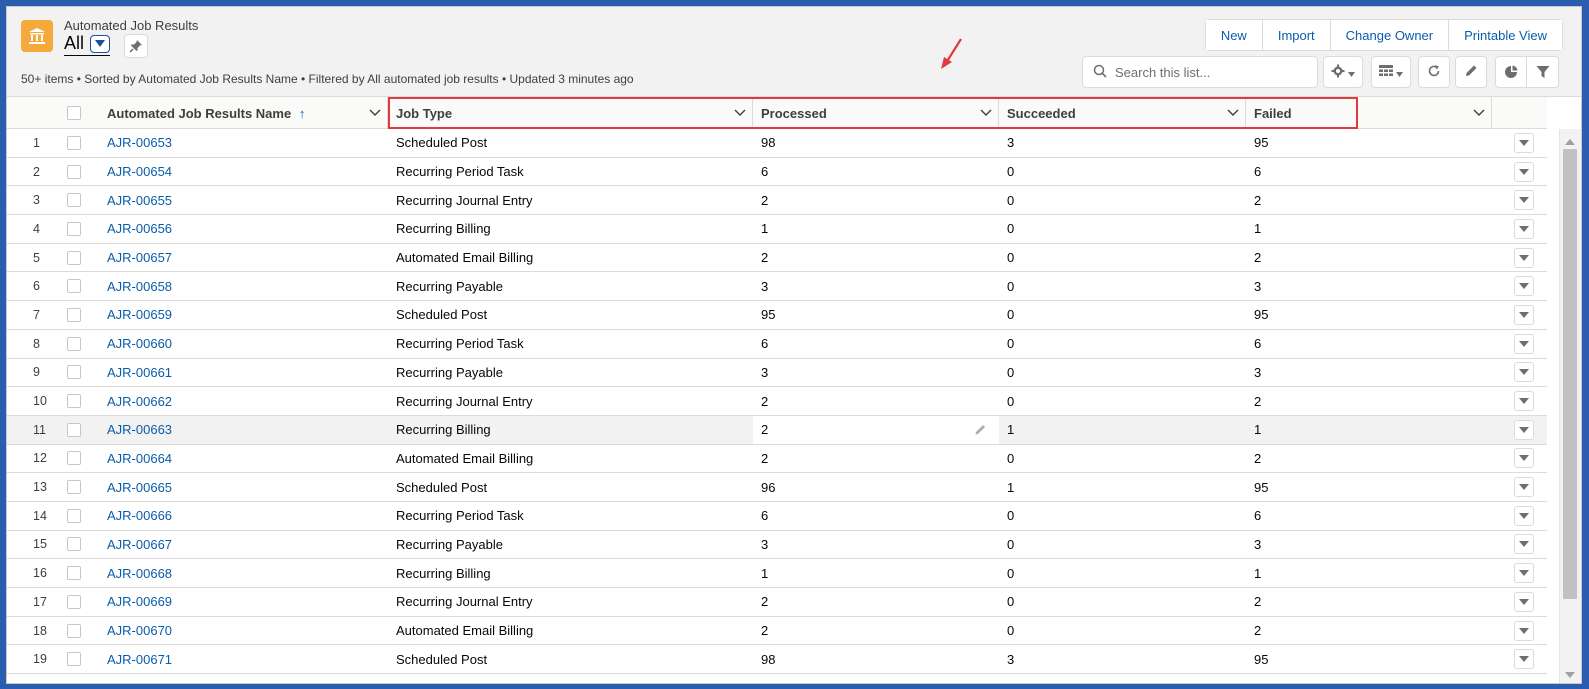 The height and width of the screenshot is (689, 1589). Describe the element at coordinates (1343, 72) in the screenshot. I see `settings-menu-button` at that location.